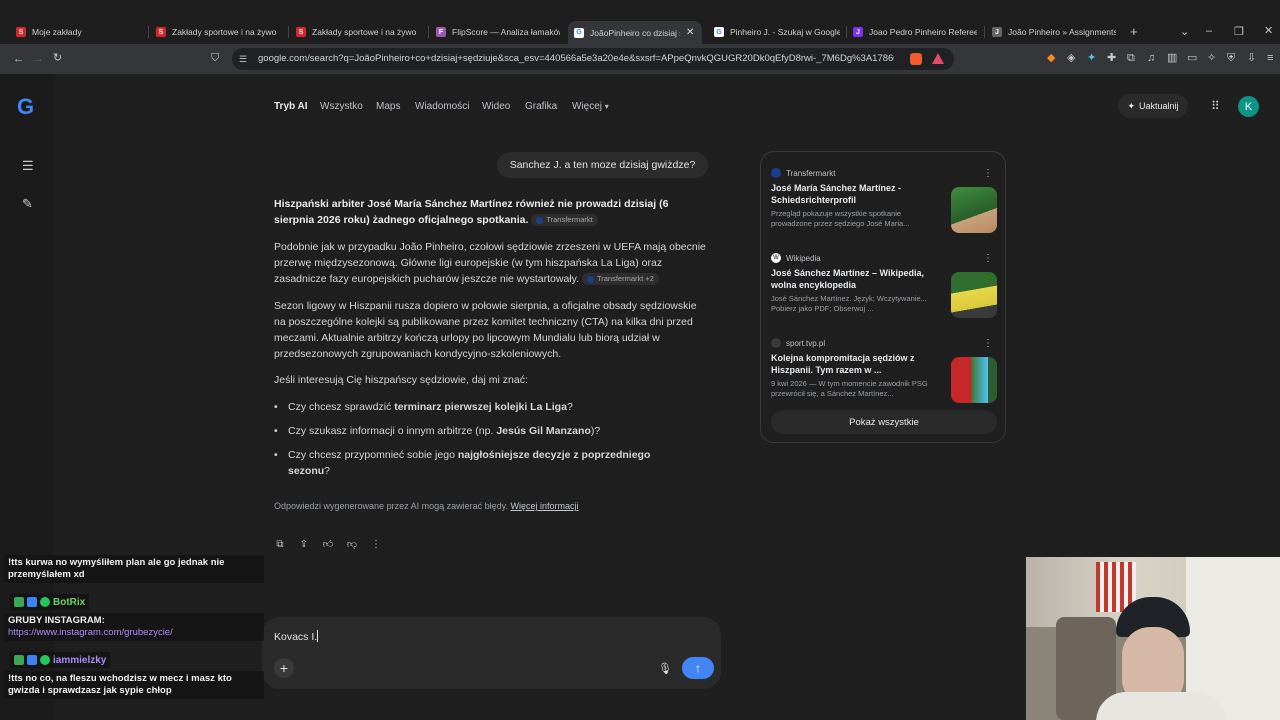  I want to click on upgrade-button: ✦ Uaktualnij, so click(1153, 106).